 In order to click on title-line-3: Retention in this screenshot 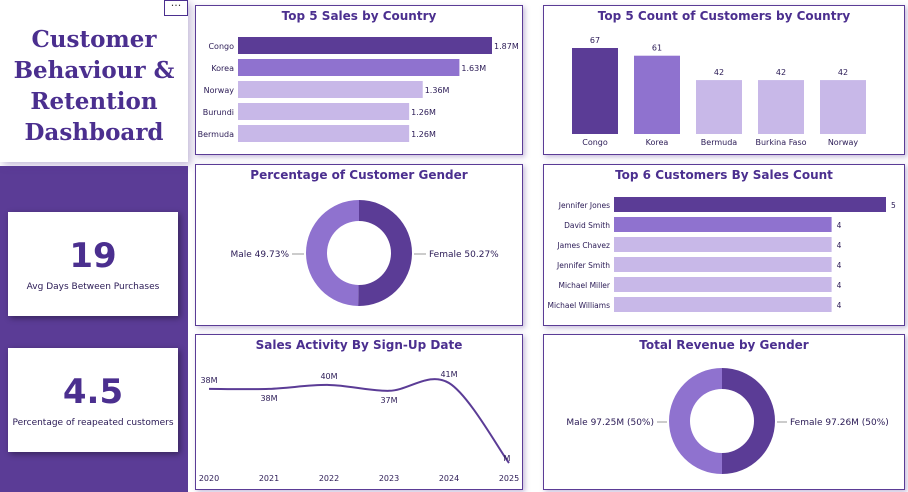, I will do `click(94, 101)`.